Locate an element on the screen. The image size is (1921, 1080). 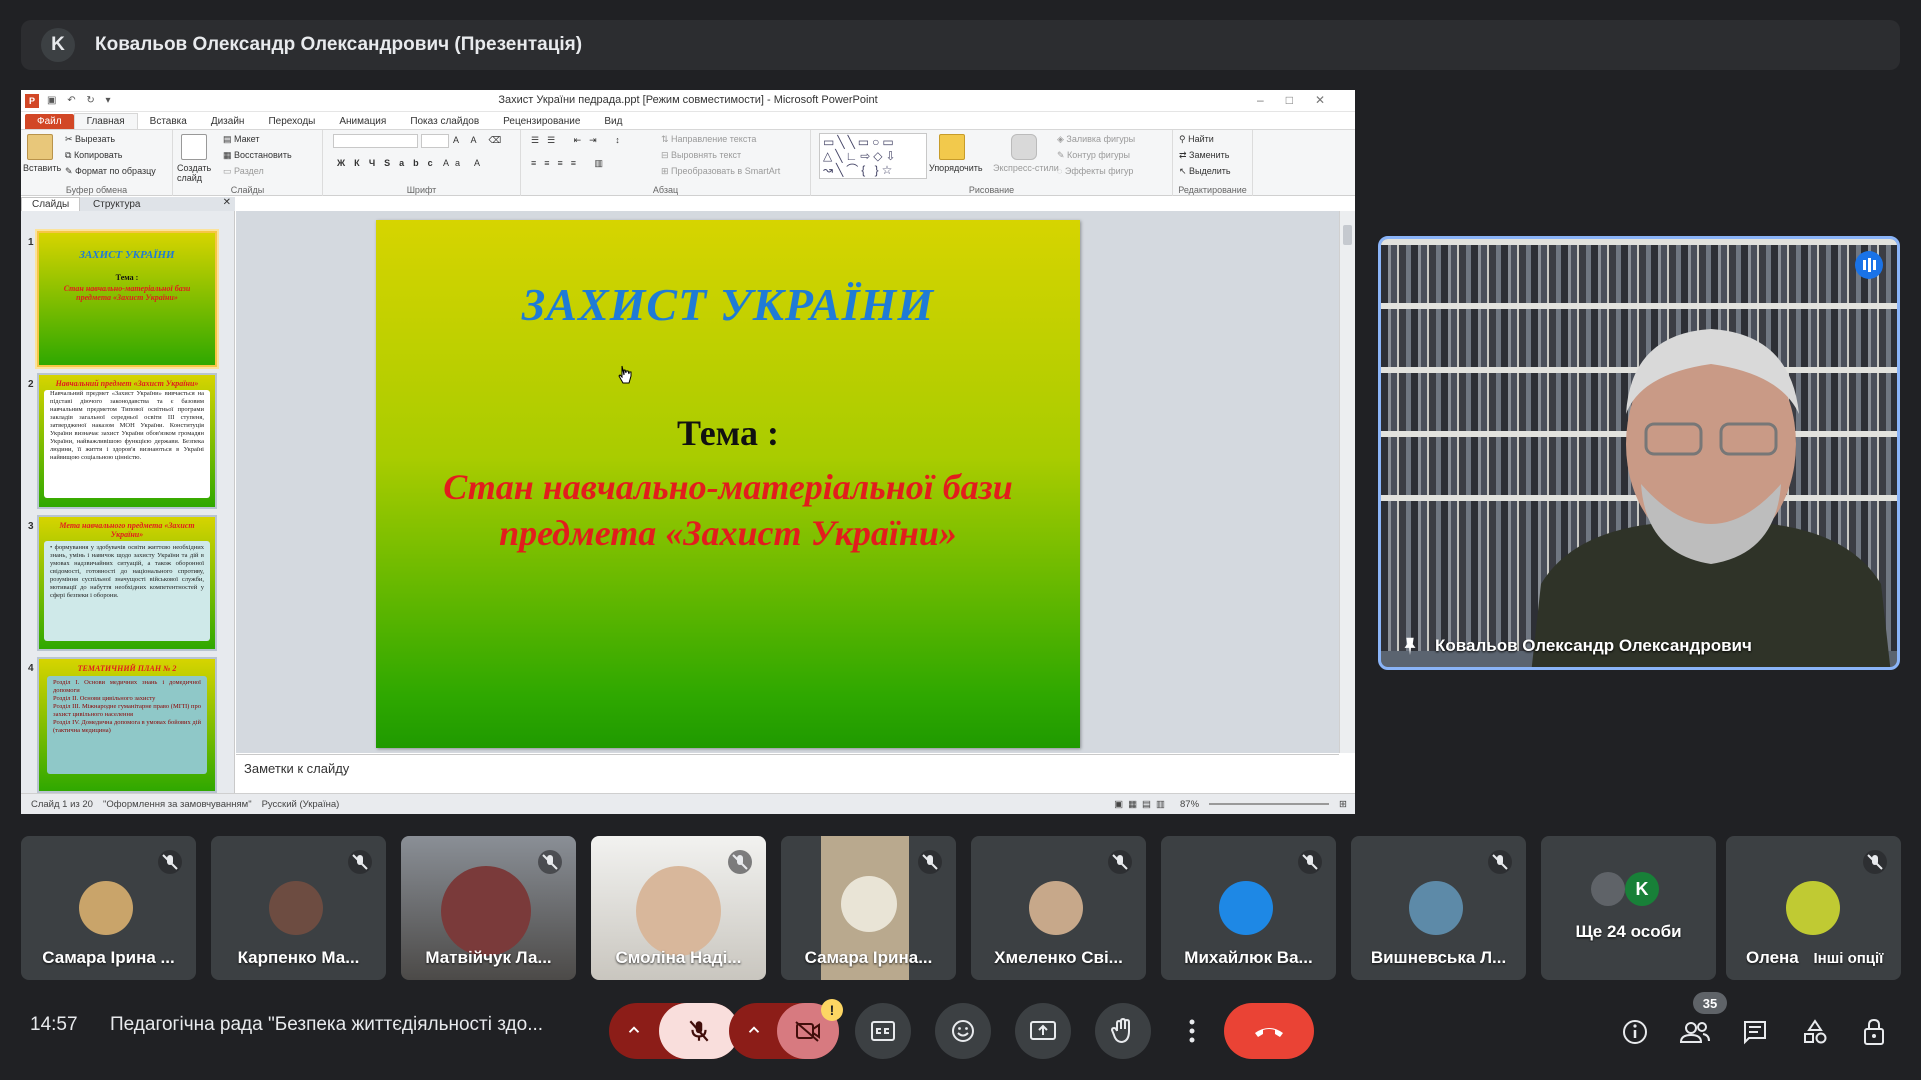
pane-tabs: Слайды Структура ✕ is located at coordinates (128, 204).